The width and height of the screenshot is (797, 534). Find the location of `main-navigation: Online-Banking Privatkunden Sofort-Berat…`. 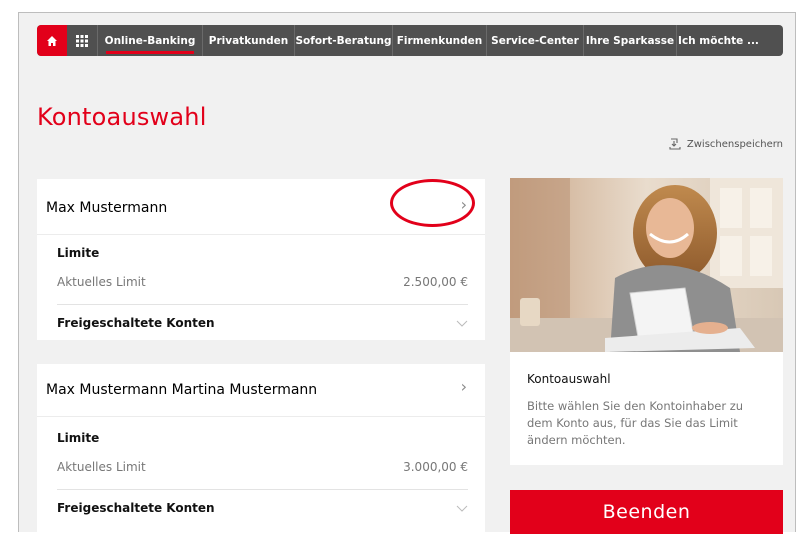

main-navigation: Online-Banking Privatkunden Sofort-Berat… is located at coordinates (410, 40).